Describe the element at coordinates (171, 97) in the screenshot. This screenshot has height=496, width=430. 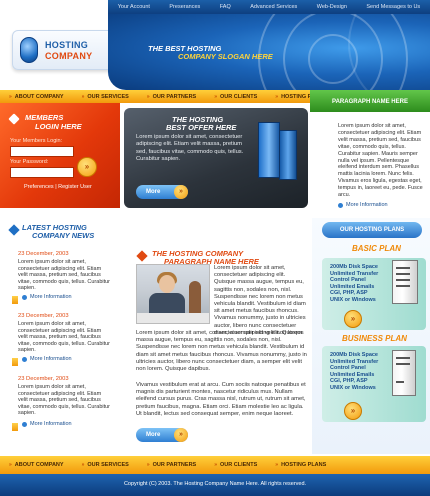
I see `menu-item-our-partners: » OUR PARTNERS` at that location.